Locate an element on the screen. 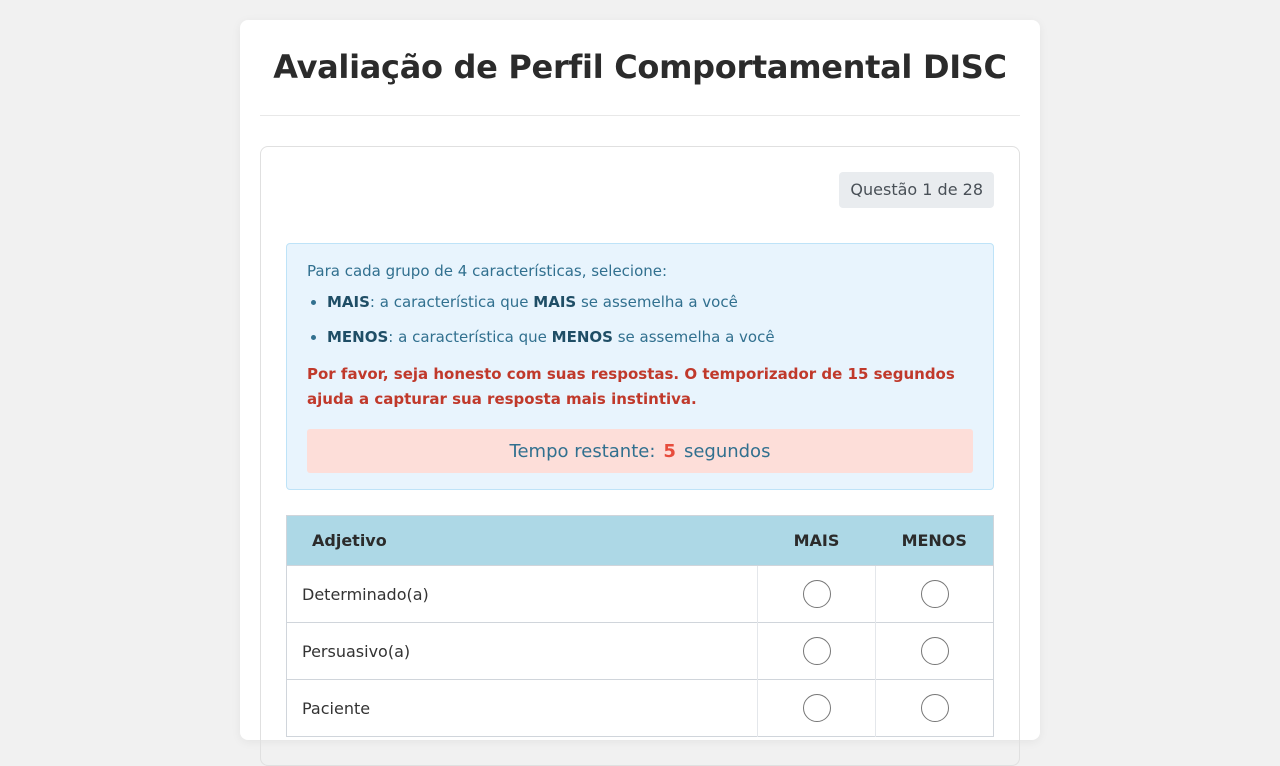  table-row: Persuasivo(a) is located at coordinates (640, 651).